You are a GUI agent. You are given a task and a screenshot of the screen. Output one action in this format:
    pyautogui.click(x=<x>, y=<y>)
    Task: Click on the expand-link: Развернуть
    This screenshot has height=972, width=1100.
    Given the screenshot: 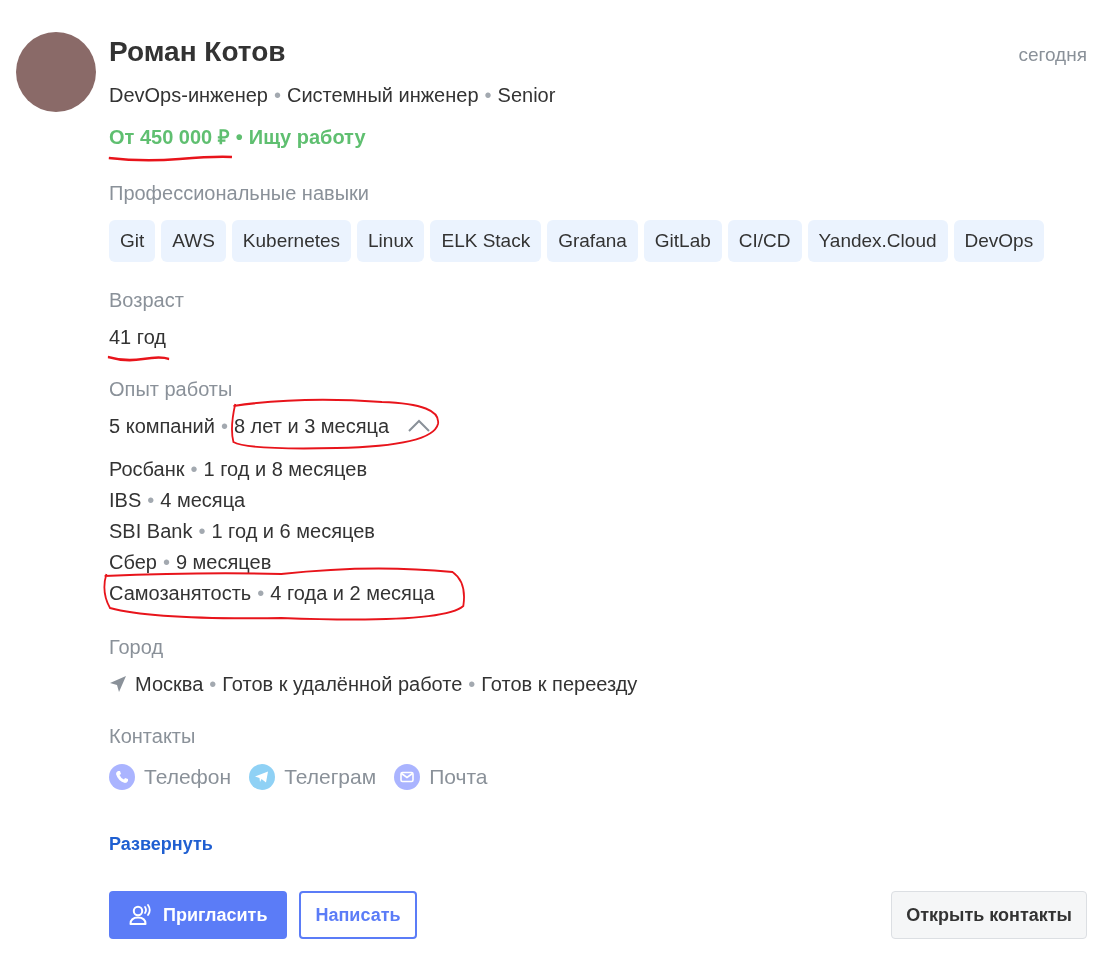 What is the action you would take?
    pyautogui.click(x=161, y=844)
    